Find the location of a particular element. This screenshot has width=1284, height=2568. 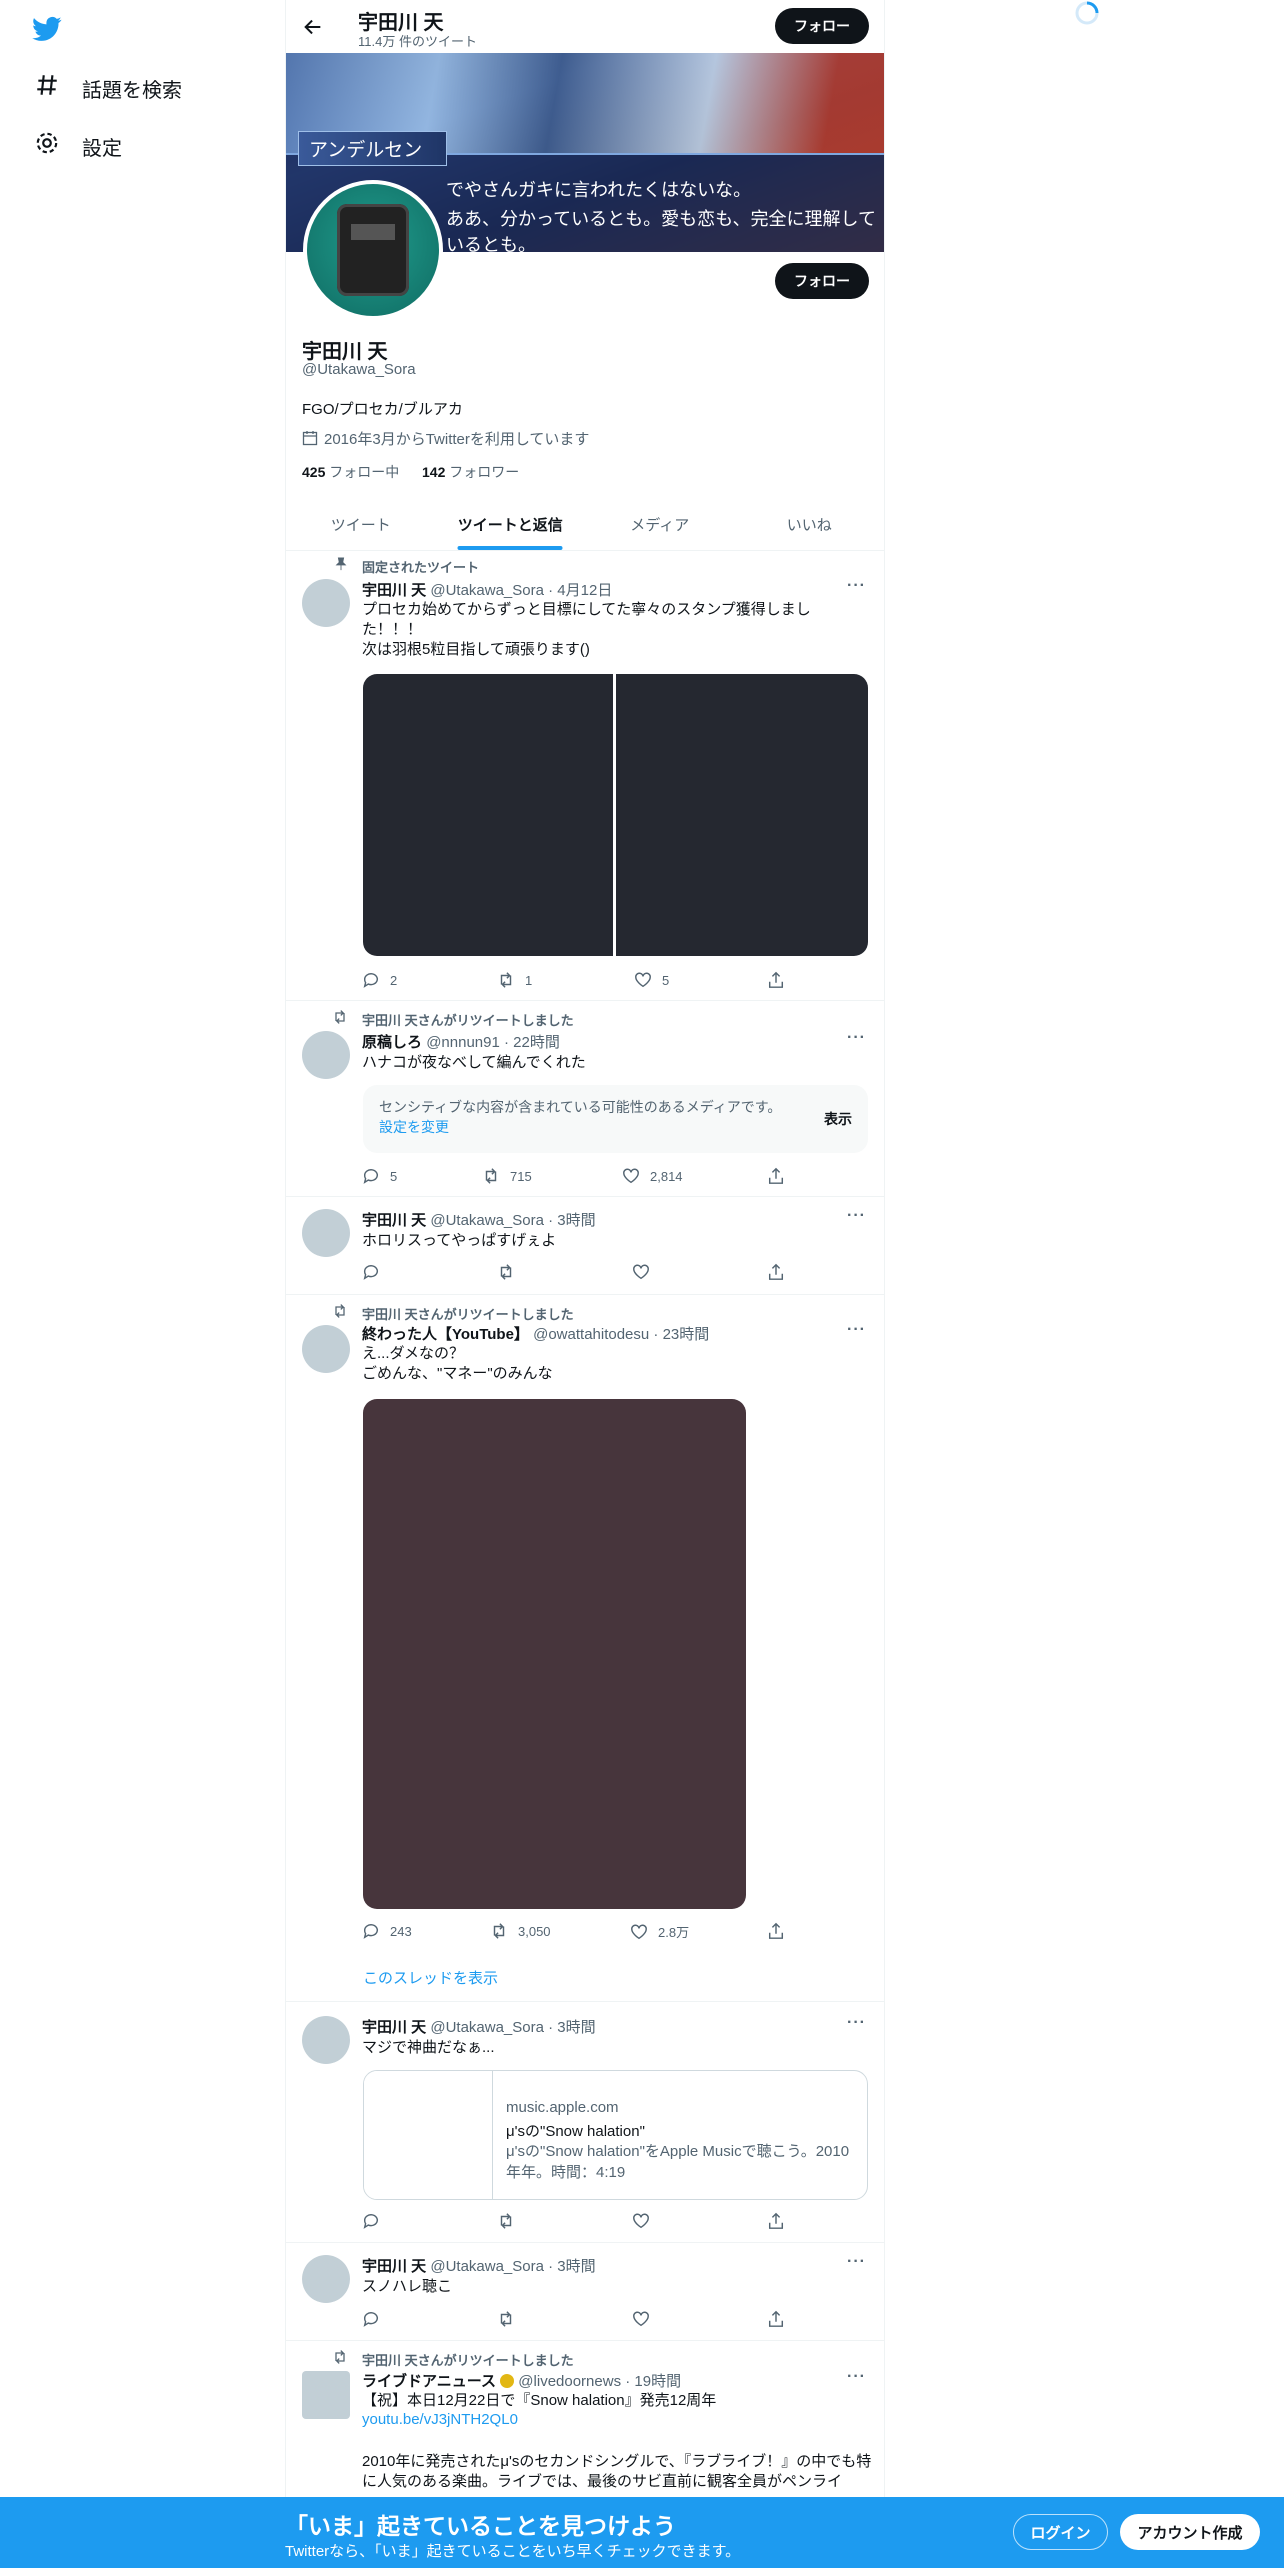

profile-followers: 142 フォロワー is located at coordinates (470, 472).